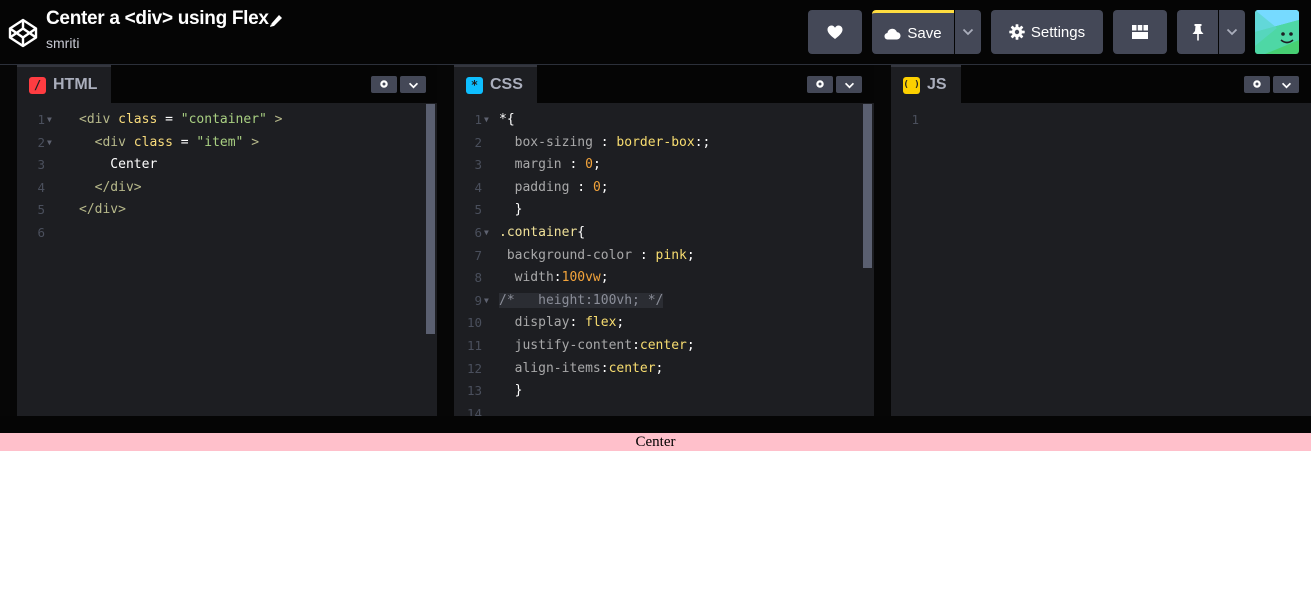 The width and height of the screenshot is (1311, 594). What do you see at coordinates (220, 142) in the screenshot?
I see `code-token: "item"` at bounding box center [220, 142].